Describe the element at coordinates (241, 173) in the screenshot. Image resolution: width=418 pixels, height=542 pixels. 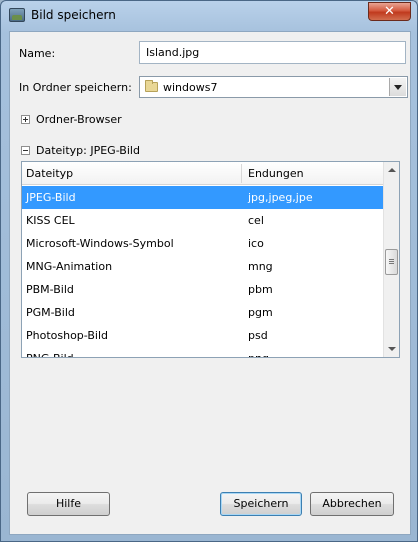
I see `column-divider` at that location.